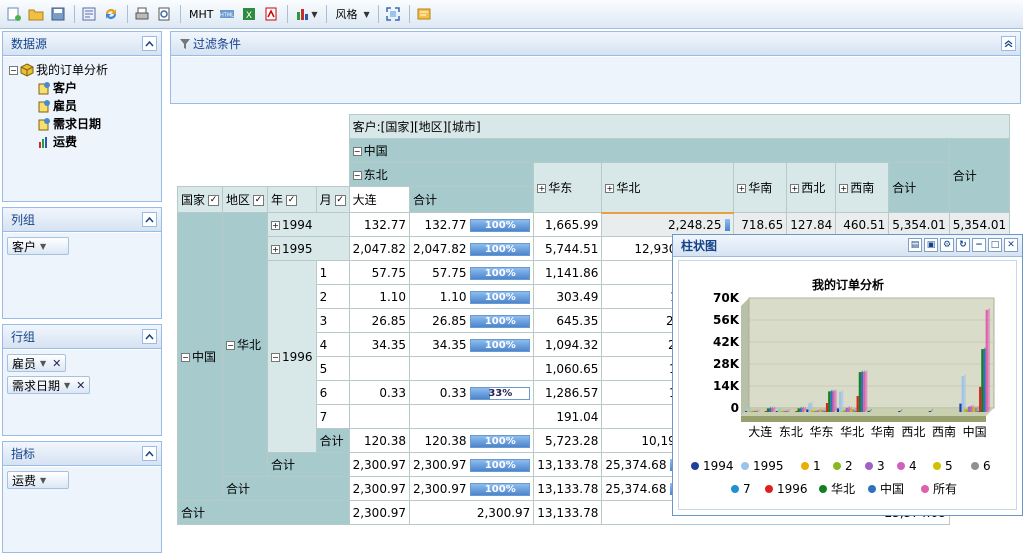 The width and height of the screenshot is (1023, 554). Describe the element at coordinates (82, 124) in the screenshot. I see `tree-item-required-date: 需求日期` at that location.